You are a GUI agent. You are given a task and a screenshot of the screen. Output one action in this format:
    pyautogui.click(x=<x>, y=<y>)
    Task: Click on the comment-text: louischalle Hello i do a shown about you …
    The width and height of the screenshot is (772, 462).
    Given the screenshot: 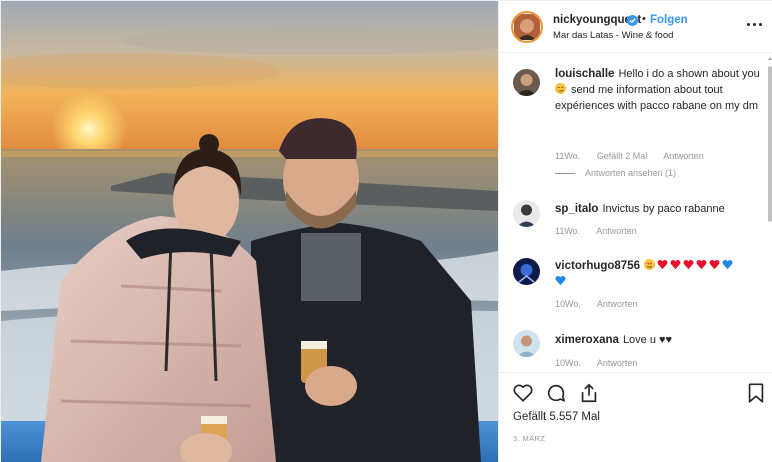 What is the action you would take?
    pyautogui.click(x=657, y=90)
    